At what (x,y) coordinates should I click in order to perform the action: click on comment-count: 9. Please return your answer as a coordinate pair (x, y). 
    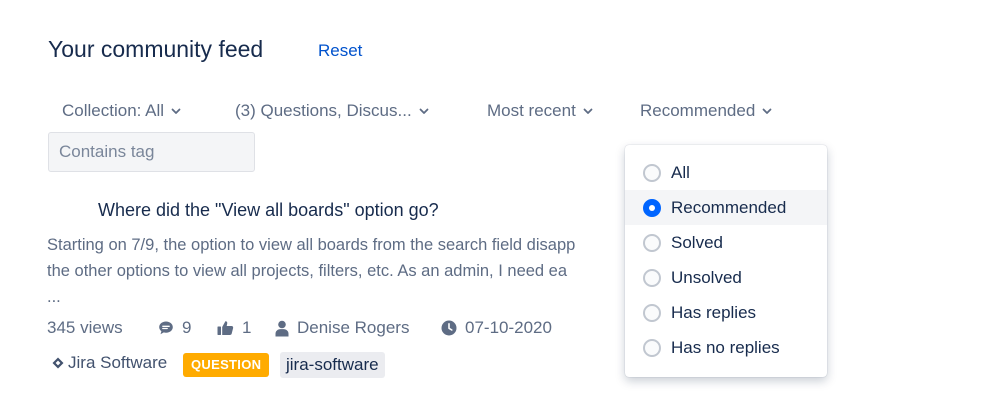
    Looking at the image, I should click on (174, 328).